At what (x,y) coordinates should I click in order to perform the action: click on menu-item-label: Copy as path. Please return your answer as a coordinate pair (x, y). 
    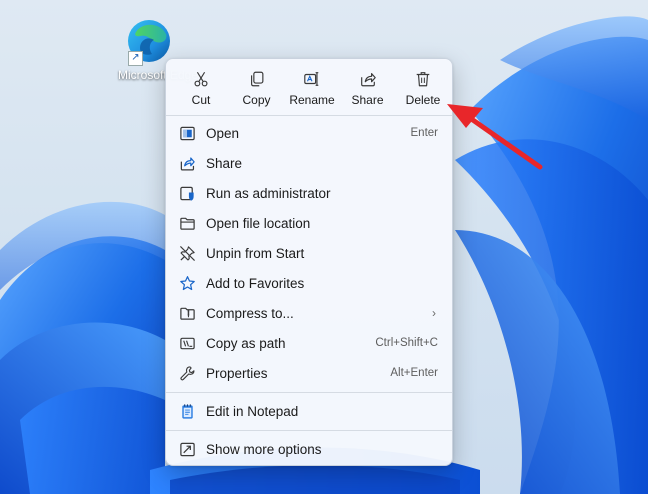
    Looking at the image, I should click on (246, 343).